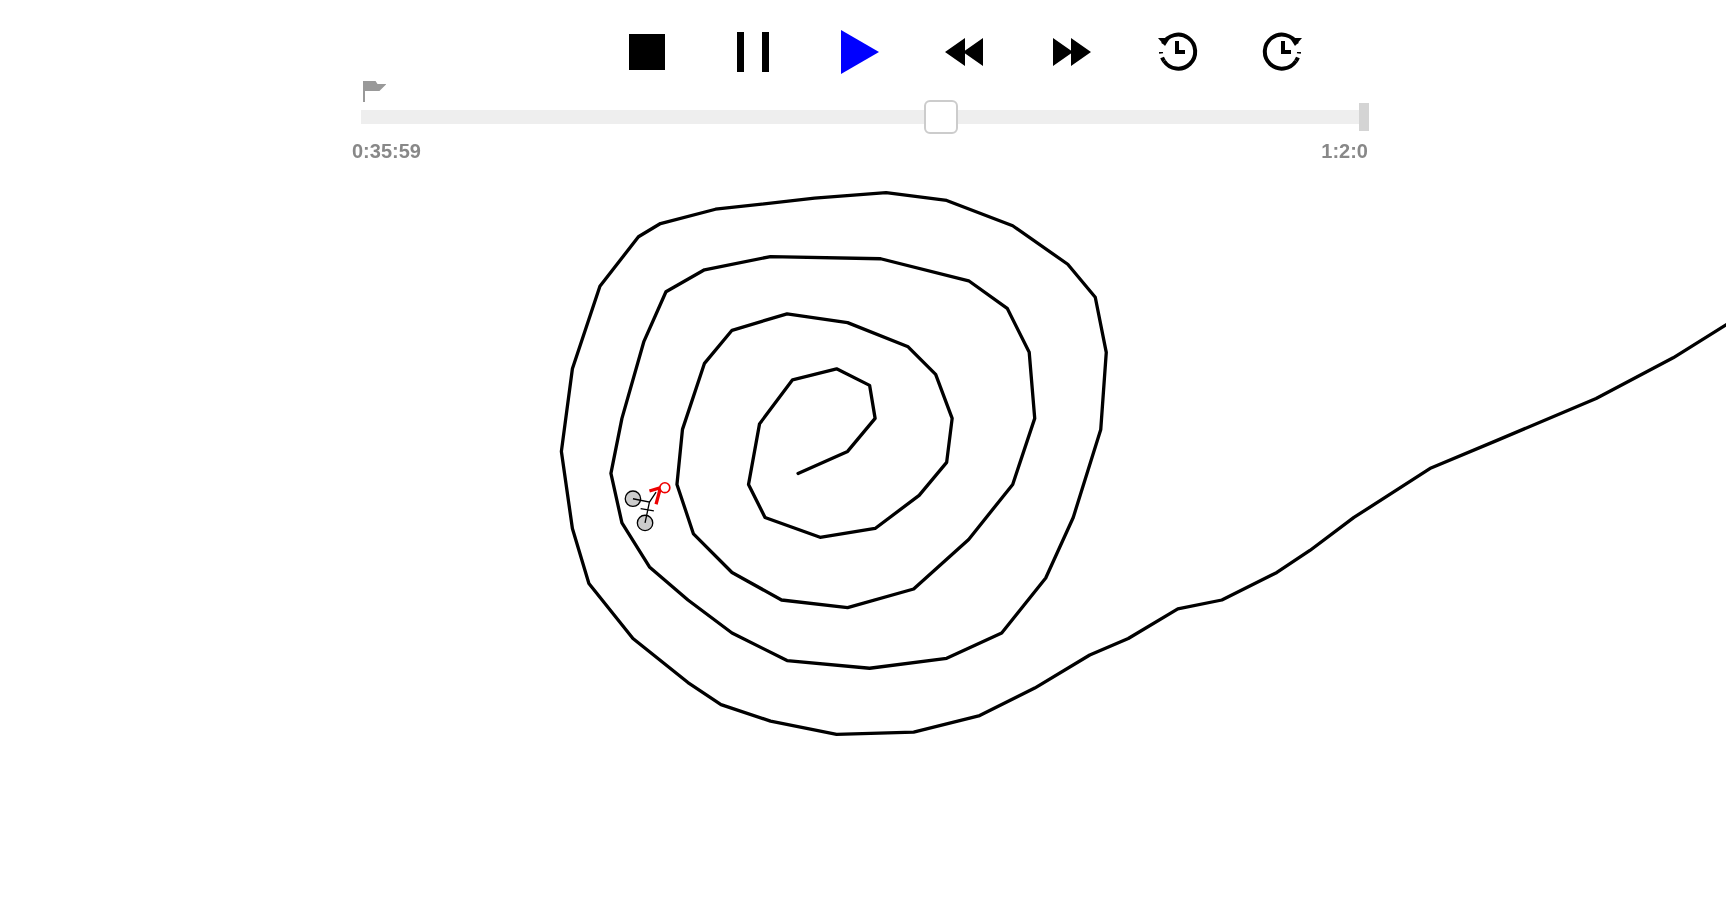 This screenshot has height=905, width=1726. I want to click on current-time: 0:35:59, so click(386, 151).